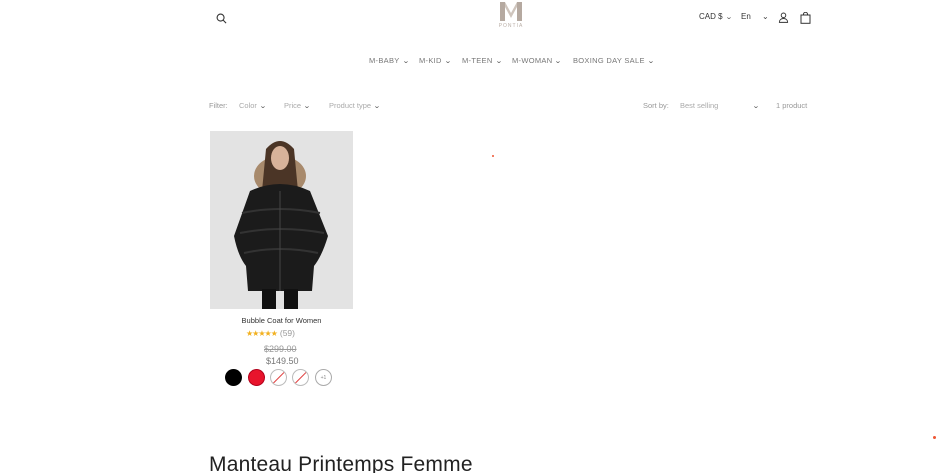 This screenshot has height=473, width=937. Describe the element at coordinates (218, 105) in the screenshot. I see `filter-label: Filter:` at that location.